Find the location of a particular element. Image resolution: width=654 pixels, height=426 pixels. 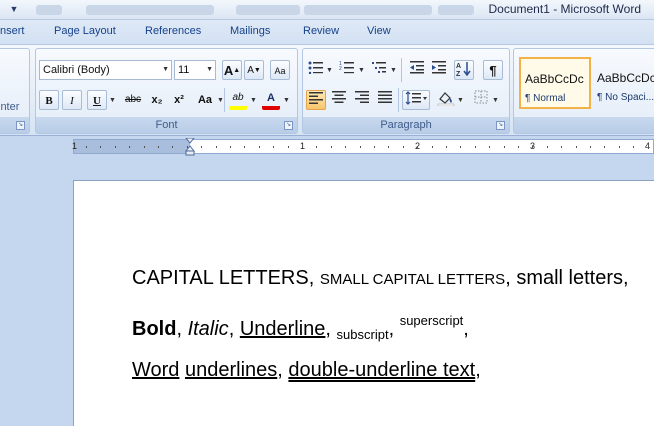

clear-formatting-button: Aa is located at coordinates (280, 70).